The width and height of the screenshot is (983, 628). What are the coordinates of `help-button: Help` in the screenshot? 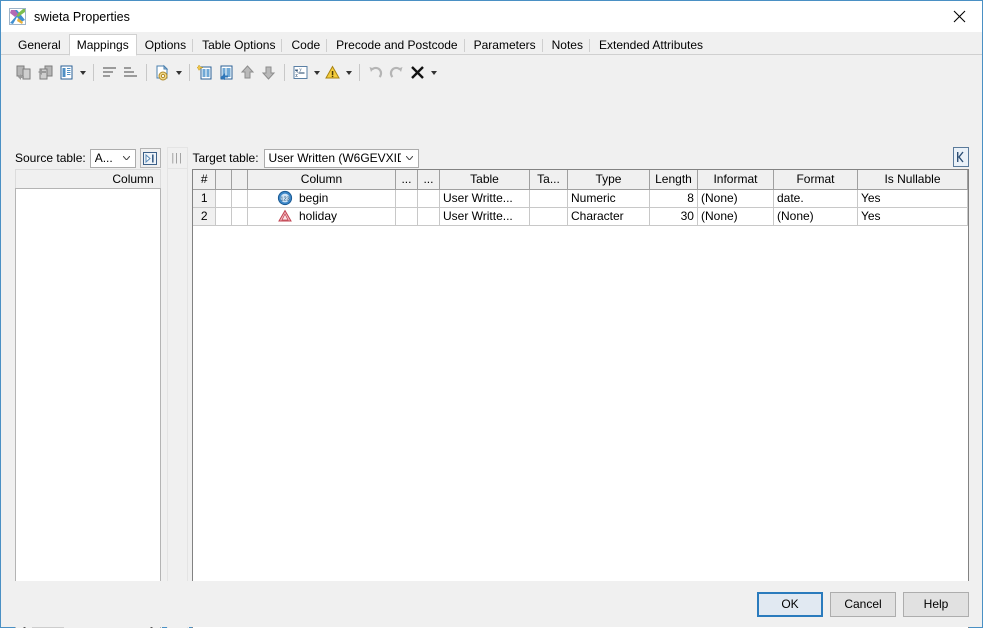 It's located at (936, 604).